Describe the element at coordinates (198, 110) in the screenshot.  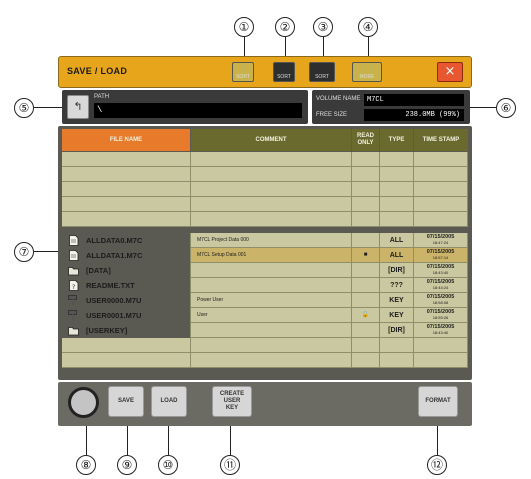
I see `path-field: \` at that location.